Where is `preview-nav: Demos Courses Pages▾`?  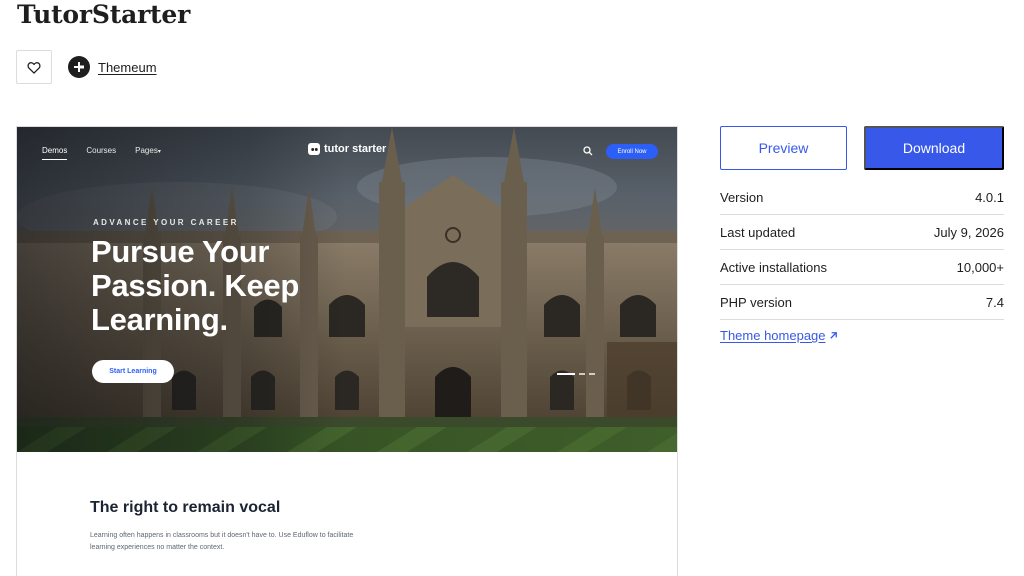 preview-nav: Demos Courses Pages▾ is located at coordinates (101, 153).